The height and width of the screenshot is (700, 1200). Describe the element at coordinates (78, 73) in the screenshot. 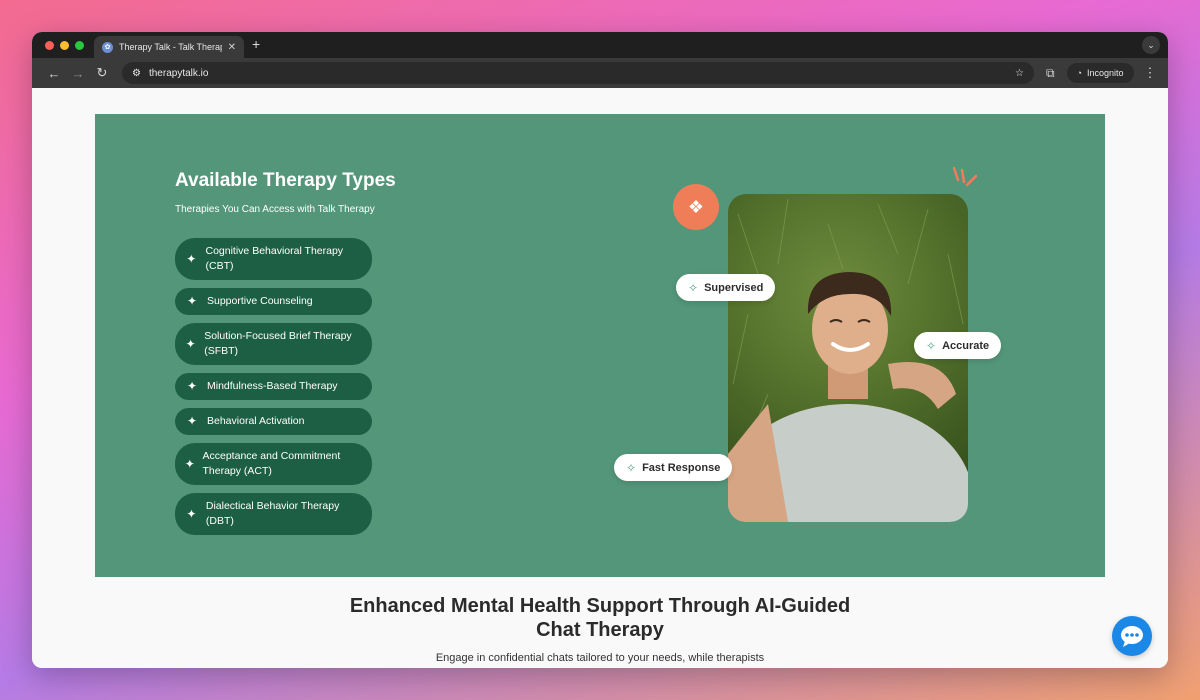

I see `forward-arrow-icon: →` at that location.